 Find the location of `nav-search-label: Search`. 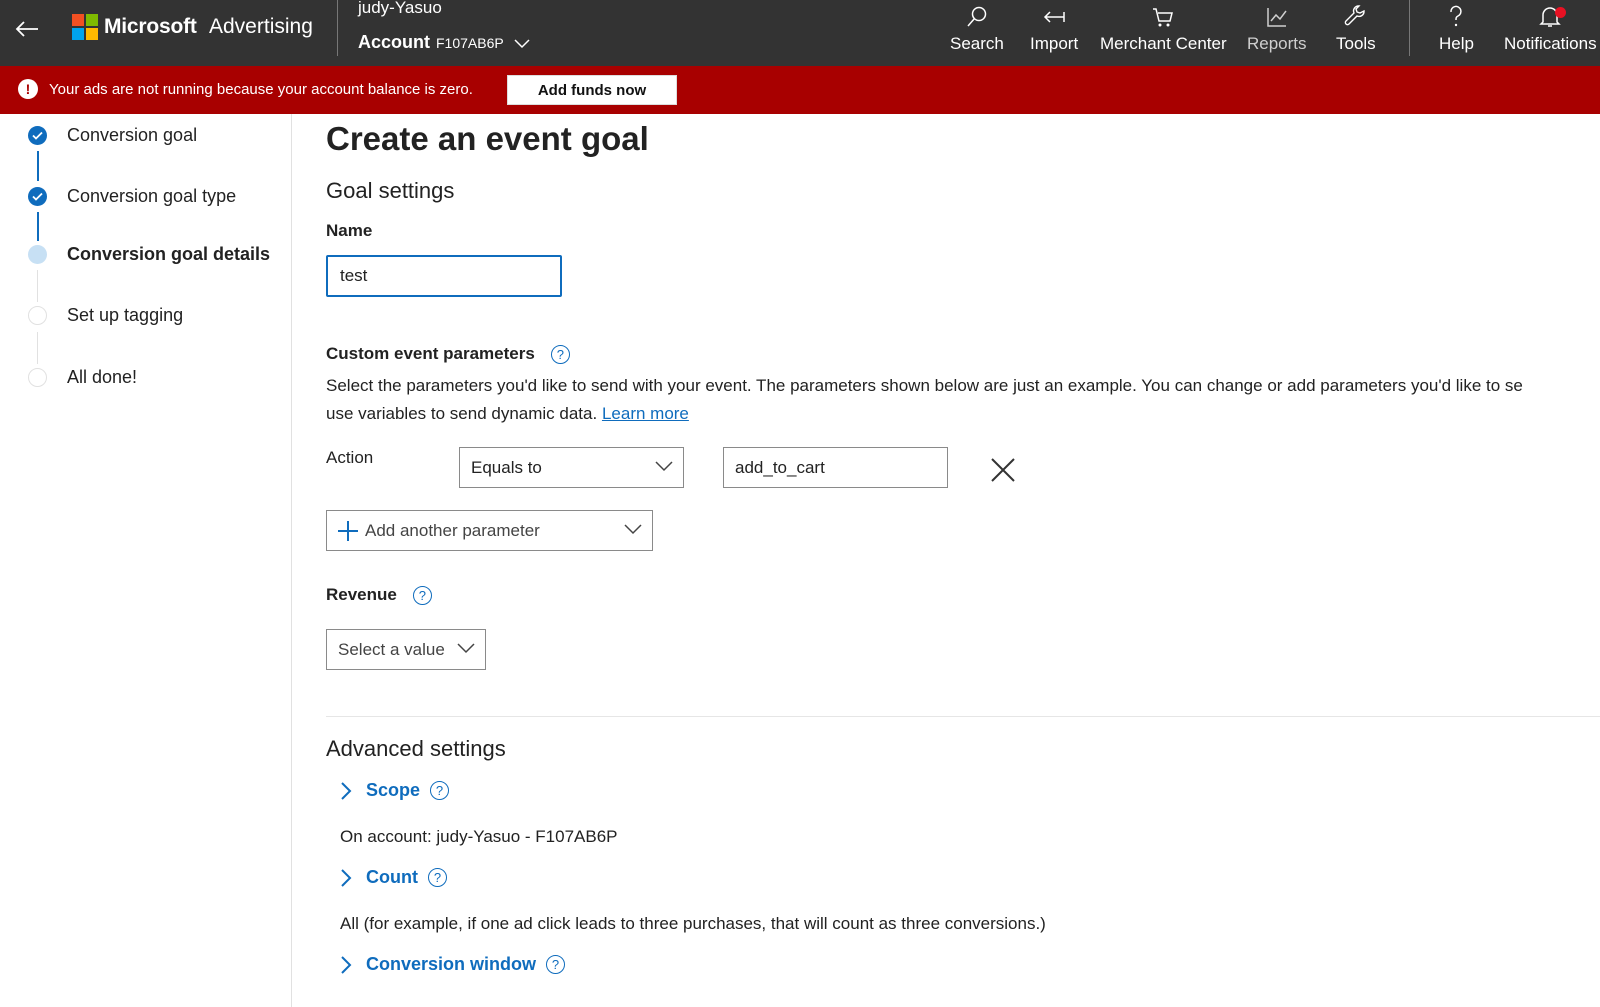

nav-search-label: Search is located at coordinates (977, 43).